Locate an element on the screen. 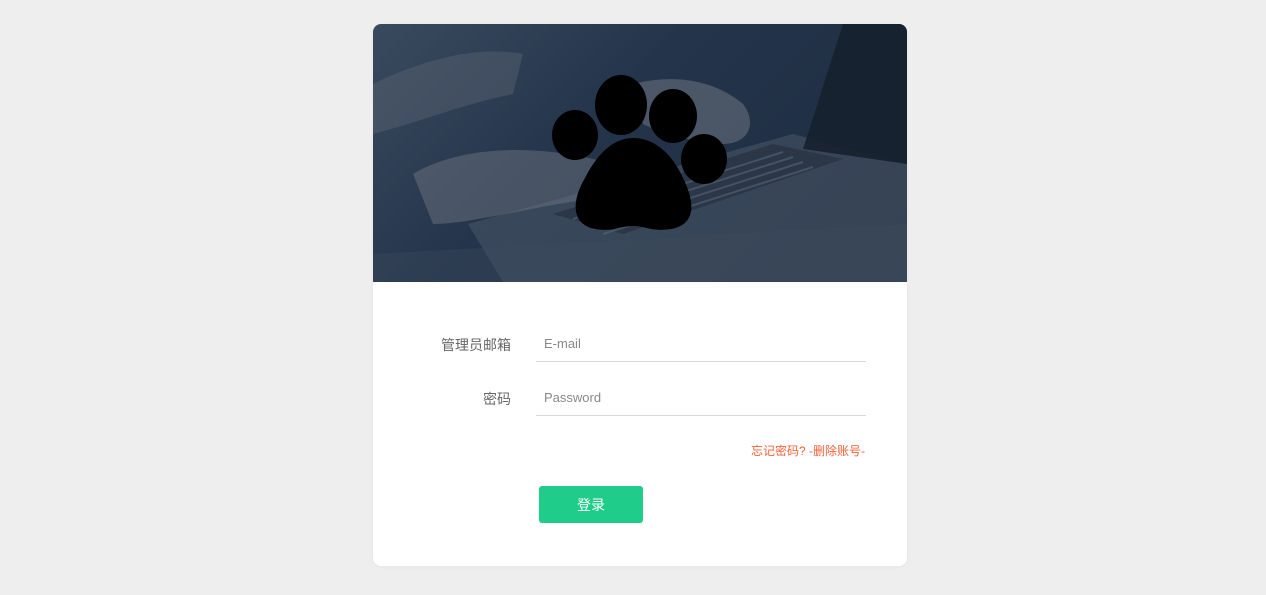  email-row: 管理员邮箱 is located at coordinates (640, 346).